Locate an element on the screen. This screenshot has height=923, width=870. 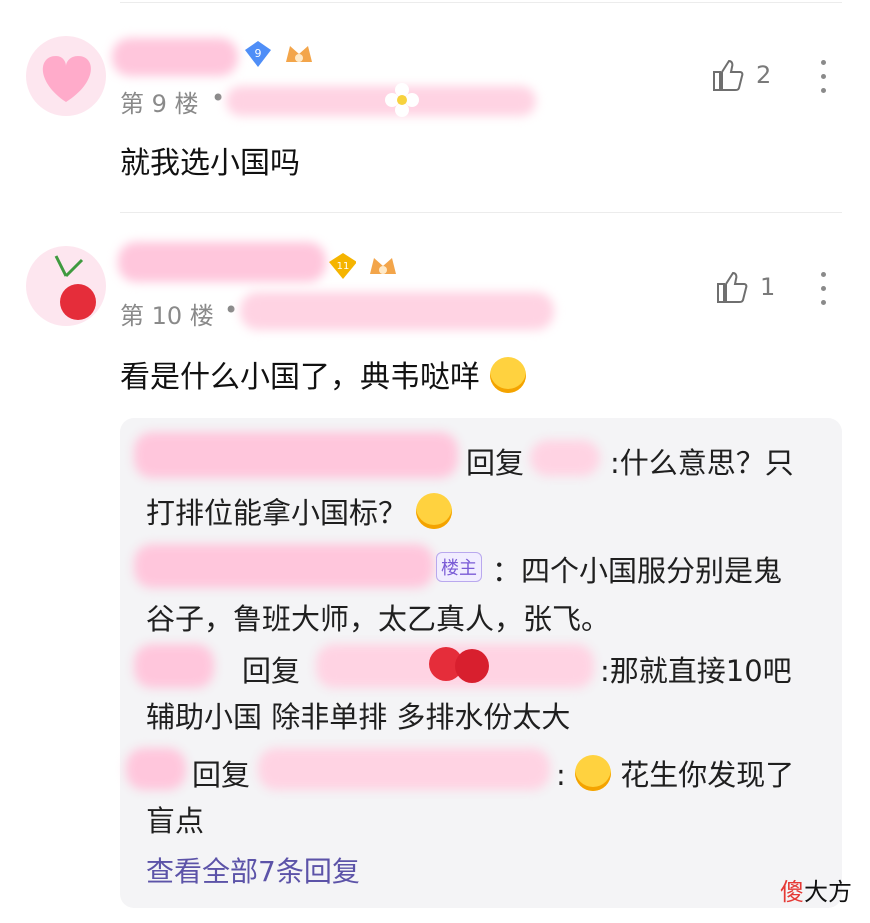
watermark: 傻大方 is located at coordinates (816, 892).